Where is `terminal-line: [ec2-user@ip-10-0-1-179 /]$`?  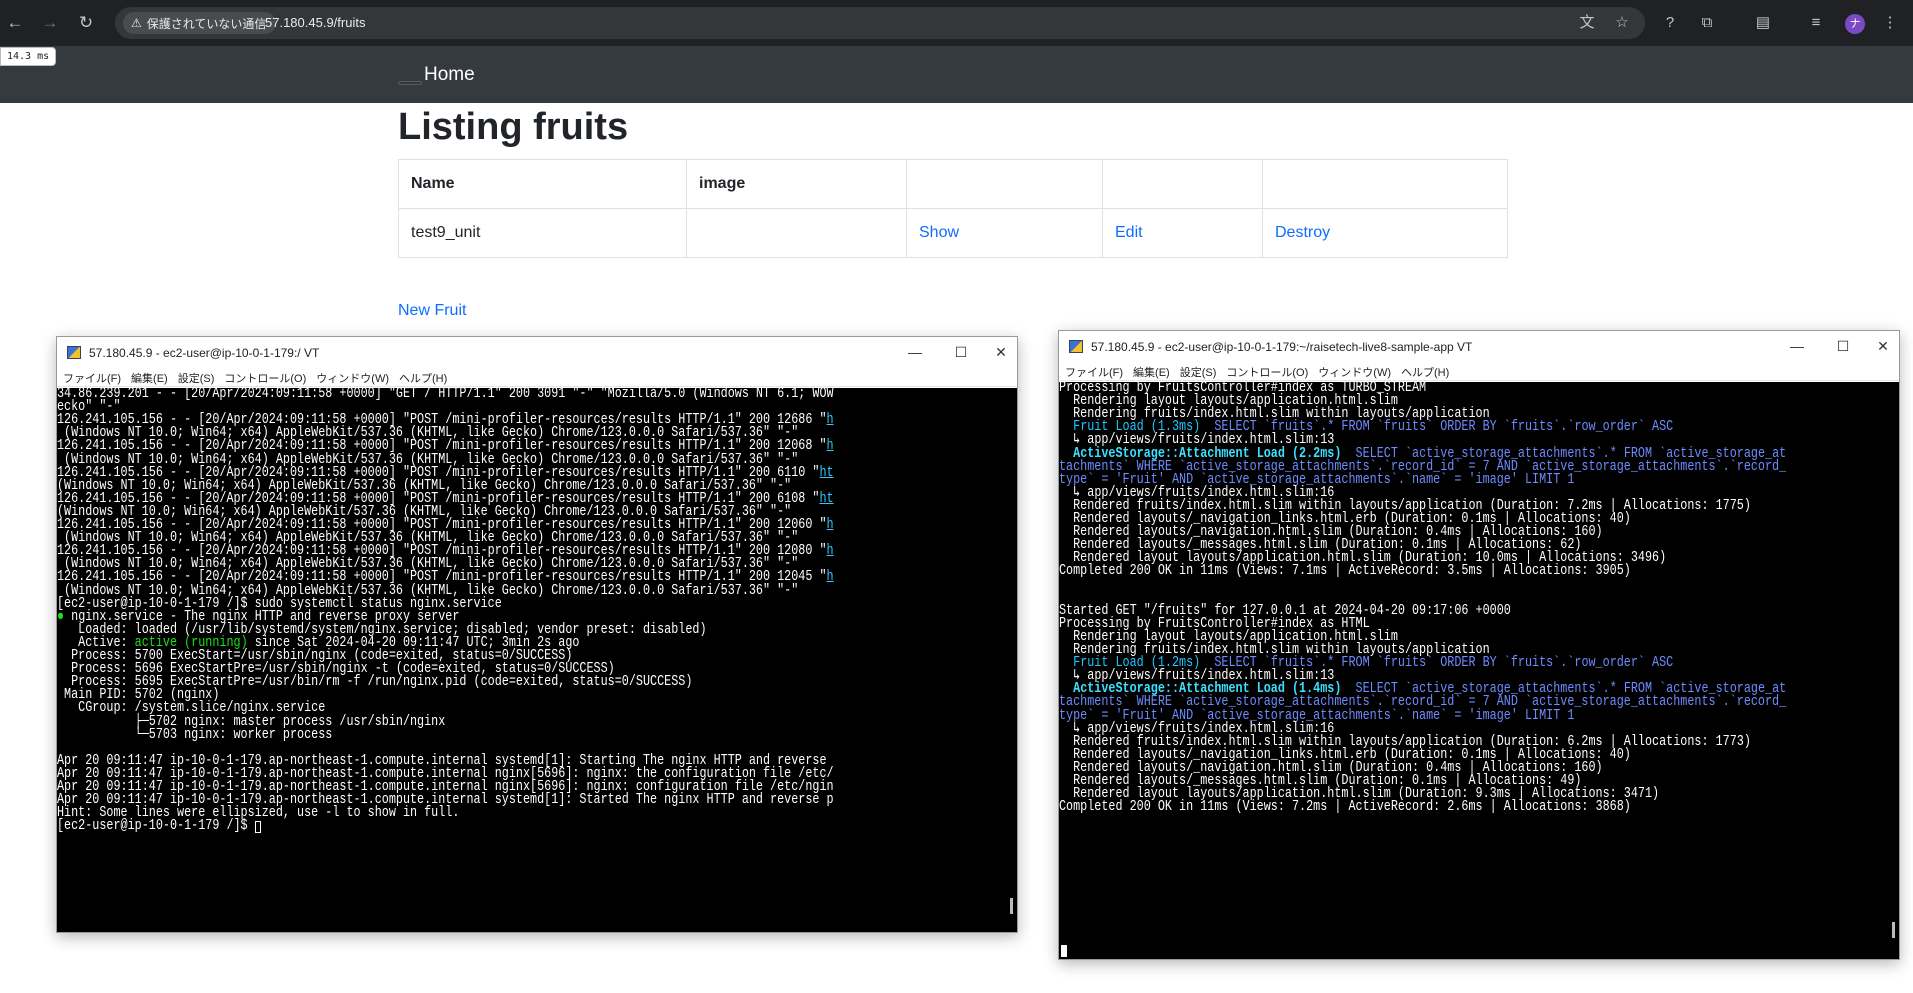
terminal-line: [ec2-user@ip-10-0-1-179 /]$ is located at coordinates (156, 826).